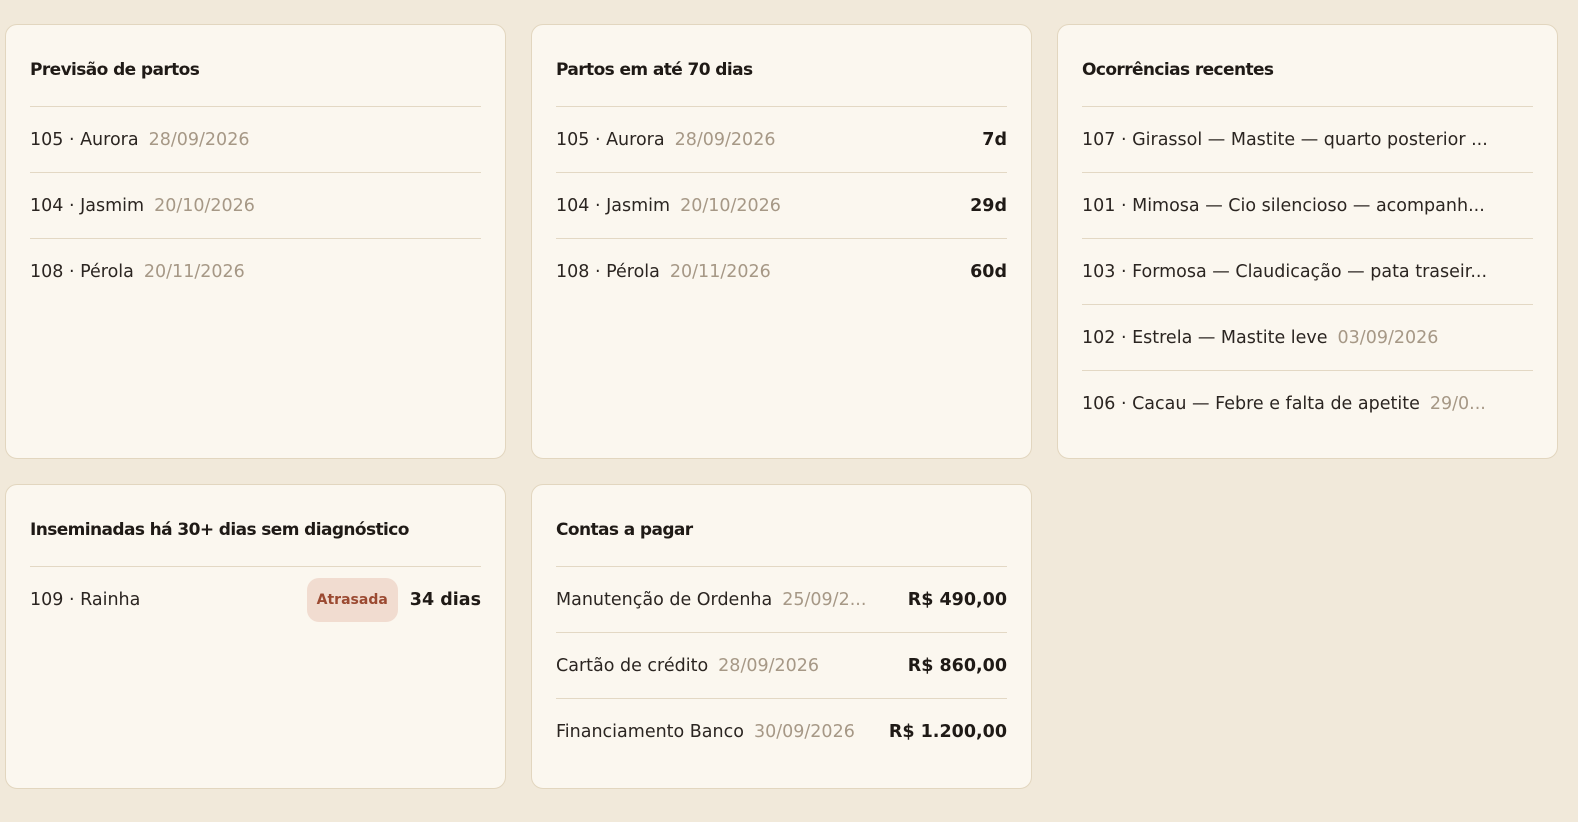 The image size is (1578, 822). I want to click on days-since-insemination: 34 dias, so click(445, 599).